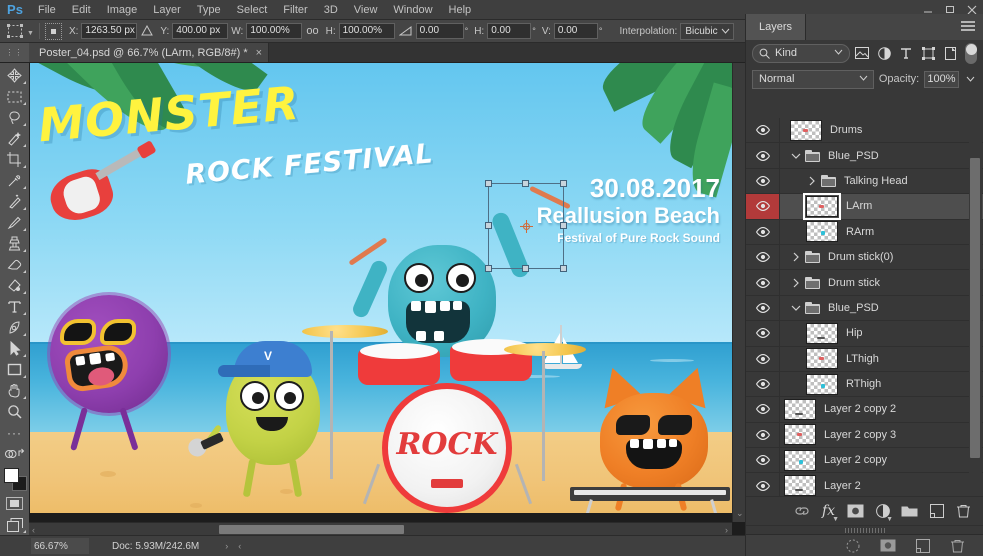 The height and width of the screenshot is (556, 983). I want to click on adjustment-layer-icon: ▼, so click(883, 512).